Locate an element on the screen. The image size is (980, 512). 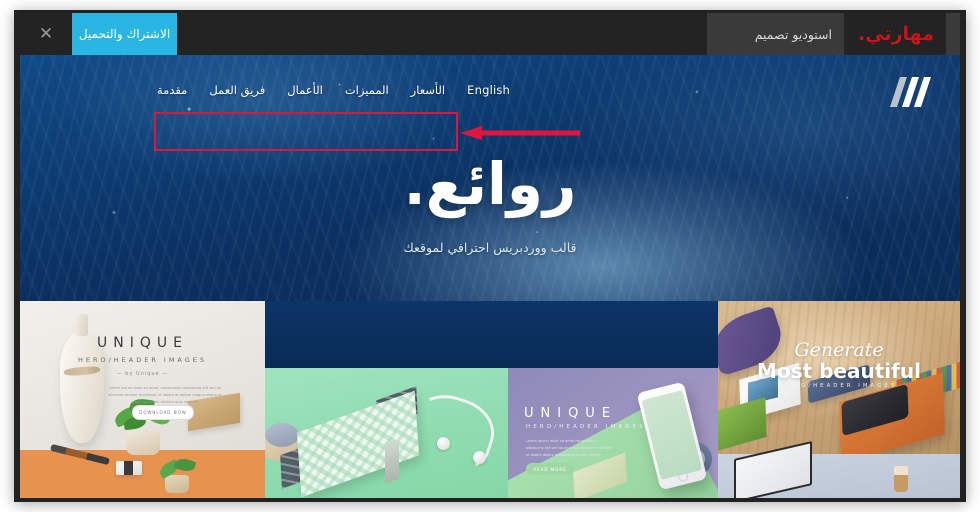
studio-label: استوديو تصميم is located at coordinates (793, 34).